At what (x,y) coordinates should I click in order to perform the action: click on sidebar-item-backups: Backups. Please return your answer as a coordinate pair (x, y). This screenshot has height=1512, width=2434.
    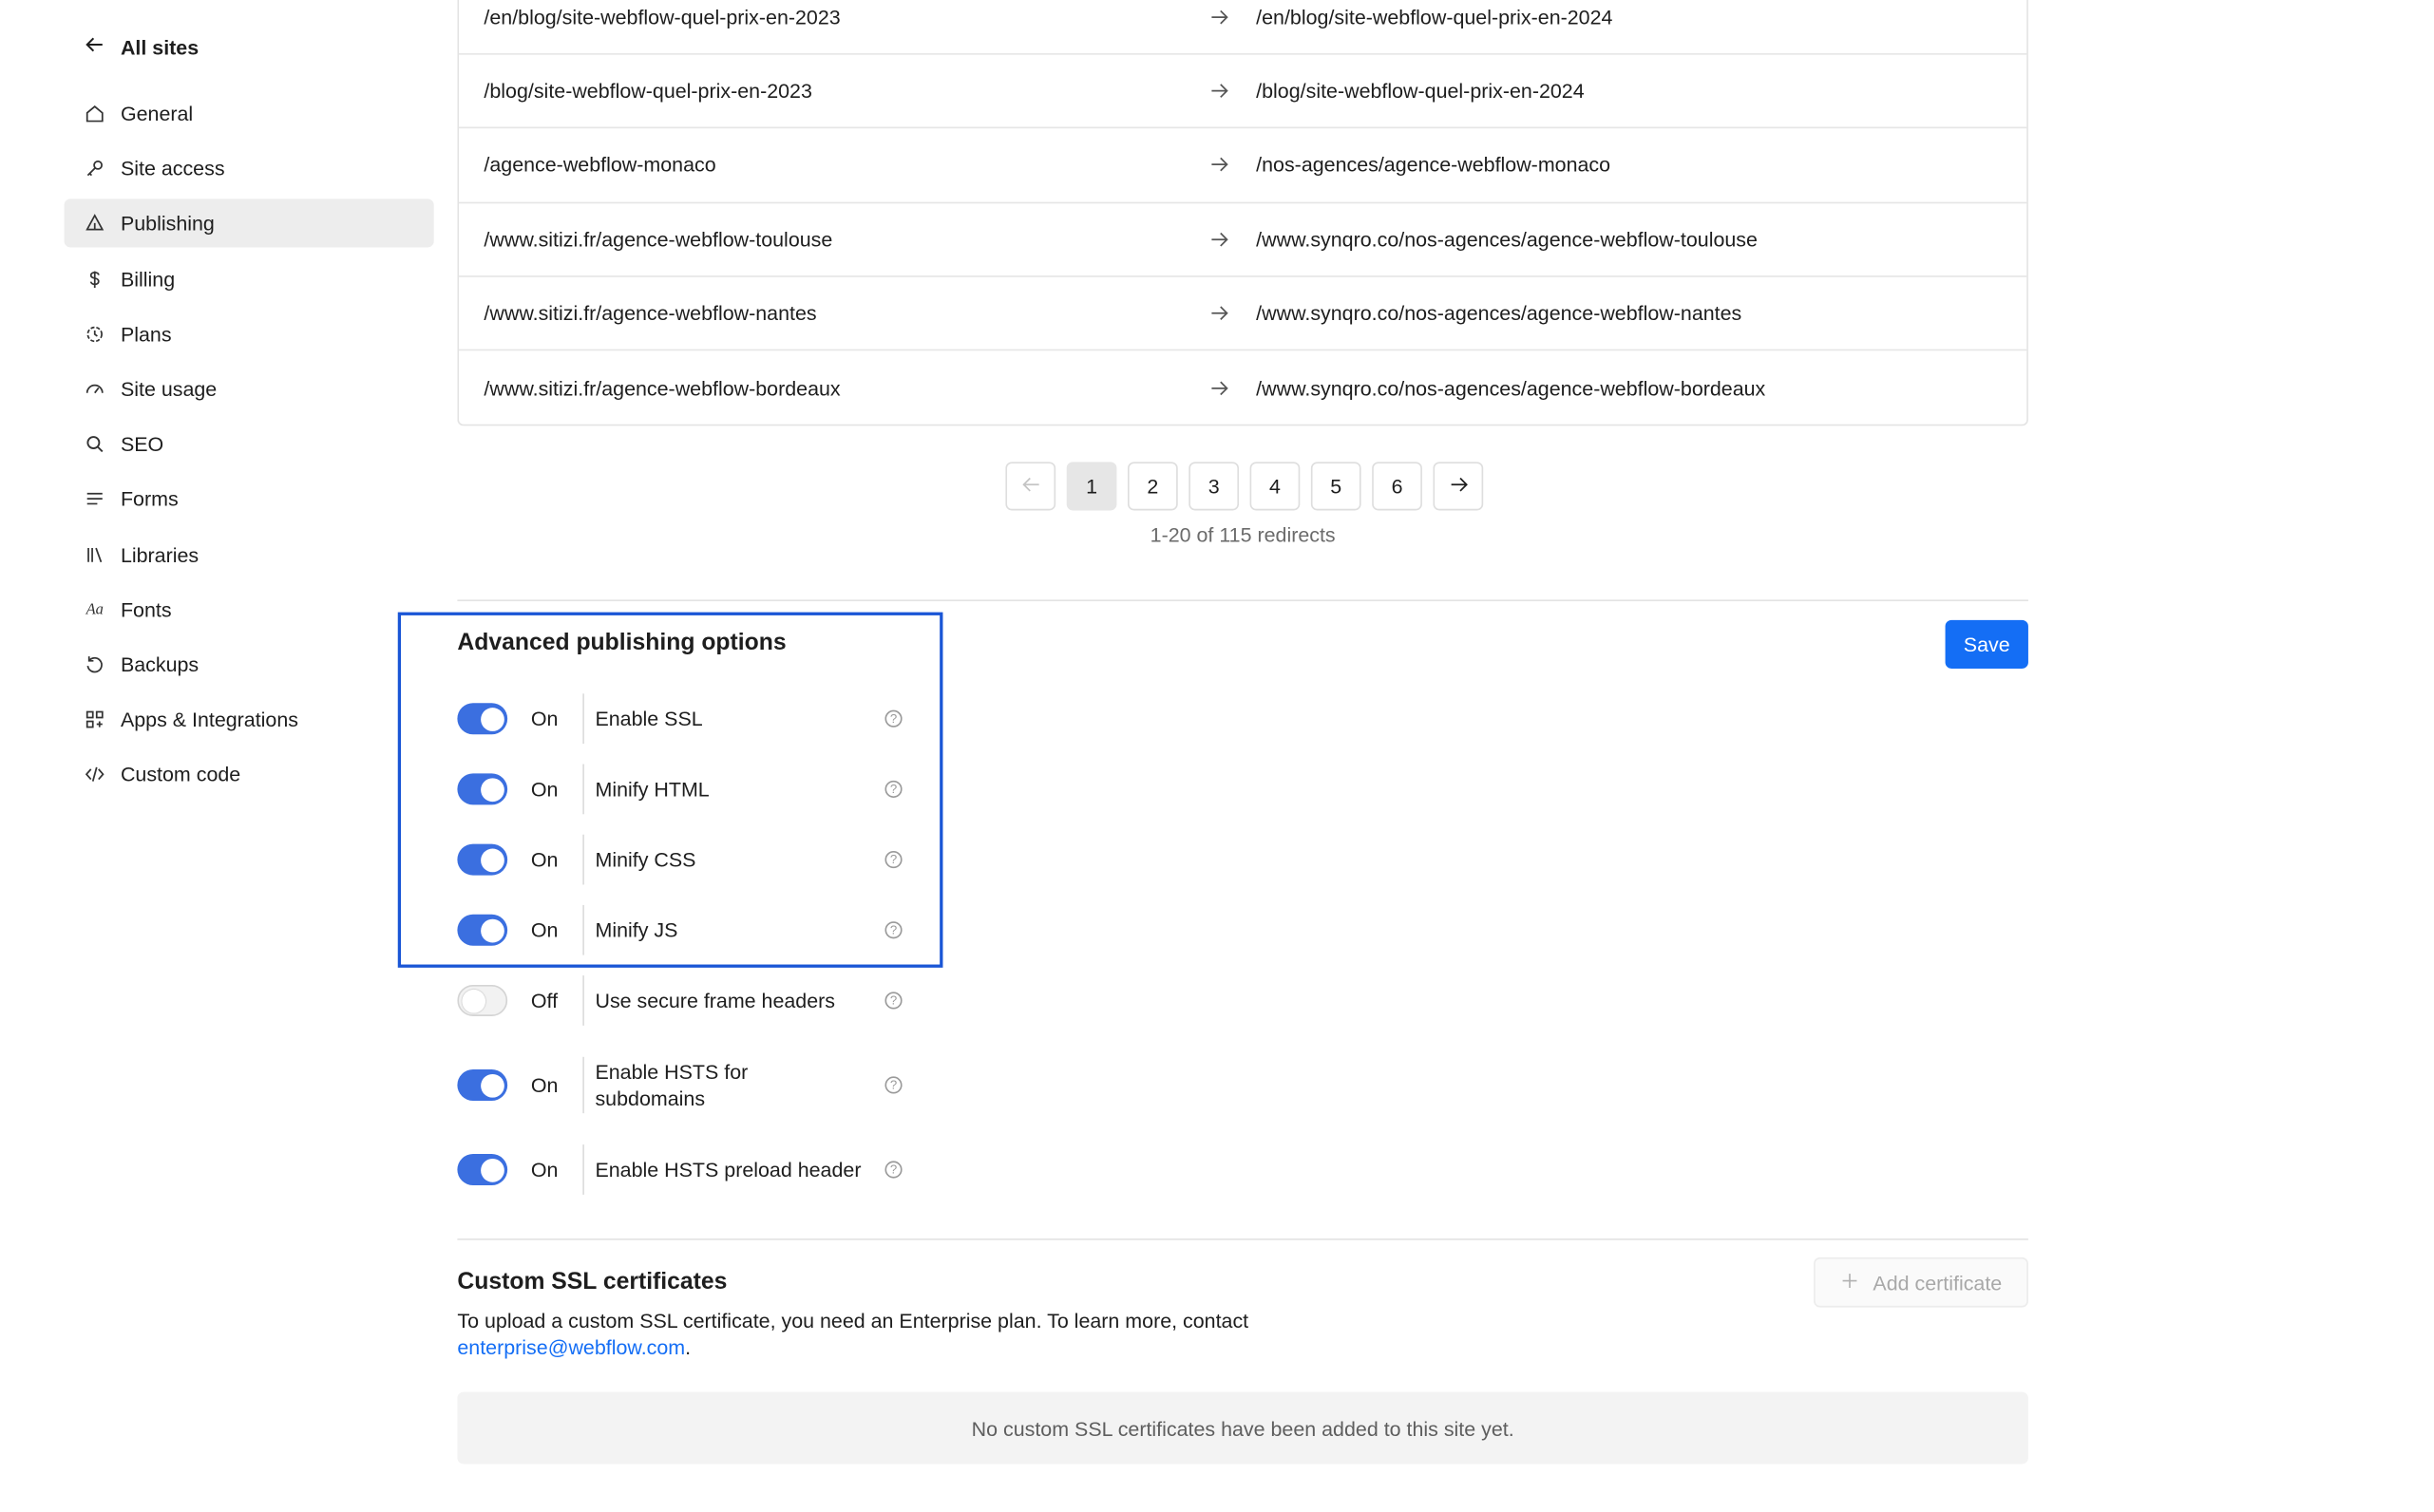
    Looking at the image, I should click on (249, 665).